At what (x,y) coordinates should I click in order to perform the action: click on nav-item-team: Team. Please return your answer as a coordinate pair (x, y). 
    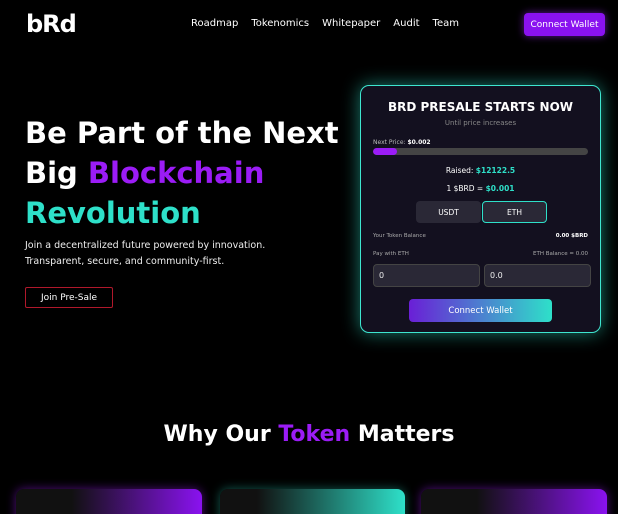
    Looking at the image, I should click on (446, 23).